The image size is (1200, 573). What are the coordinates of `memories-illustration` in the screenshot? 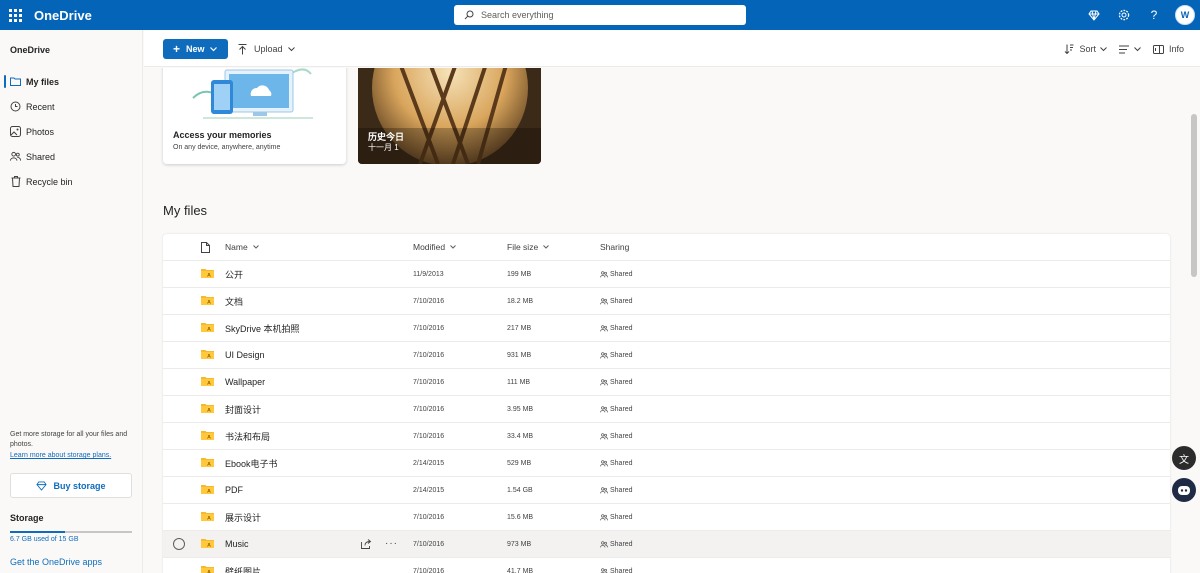 It's located at (252, 93).